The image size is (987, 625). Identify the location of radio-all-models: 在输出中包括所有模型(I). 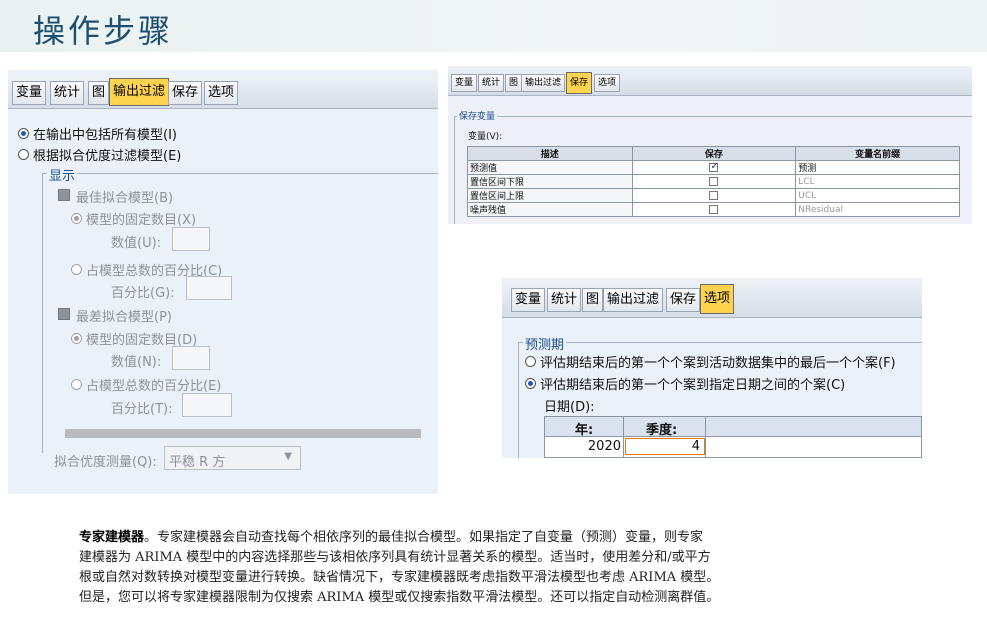
(97, 133).